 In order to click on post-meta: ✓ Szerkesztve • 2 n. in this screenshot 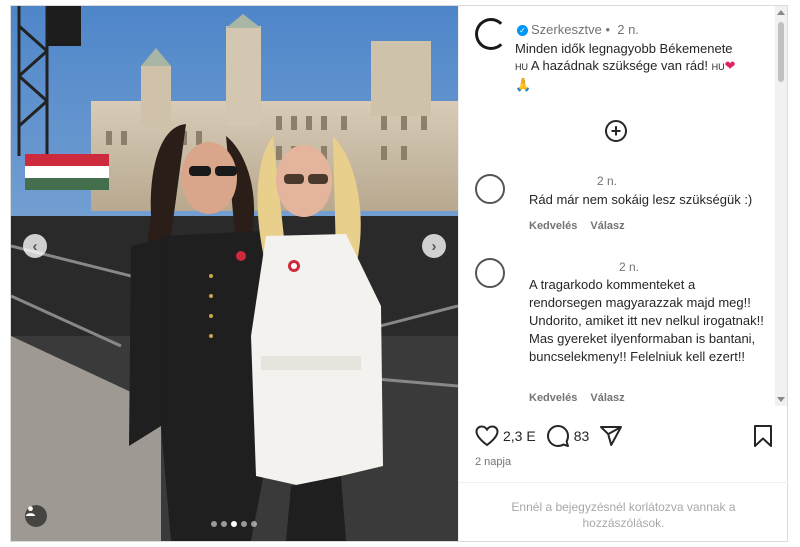, I will do `click(578, 29)`.